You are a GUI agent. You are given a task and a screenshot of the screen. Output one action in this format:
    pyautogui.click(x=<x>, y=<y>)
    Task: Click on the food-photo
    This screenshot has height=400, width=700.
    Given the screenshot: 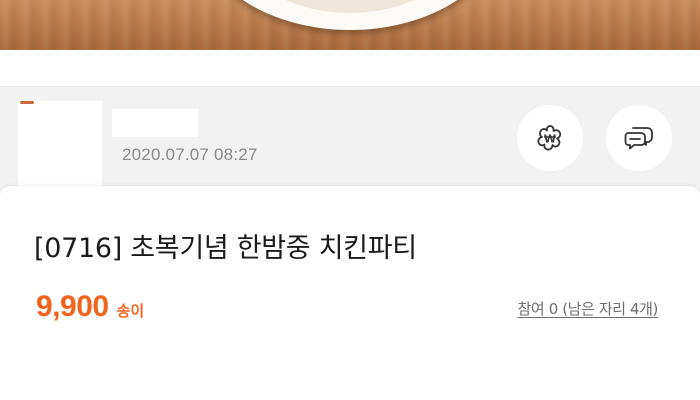 What is the action you would take?
    pyautogui.click(x=350, y=25)
    